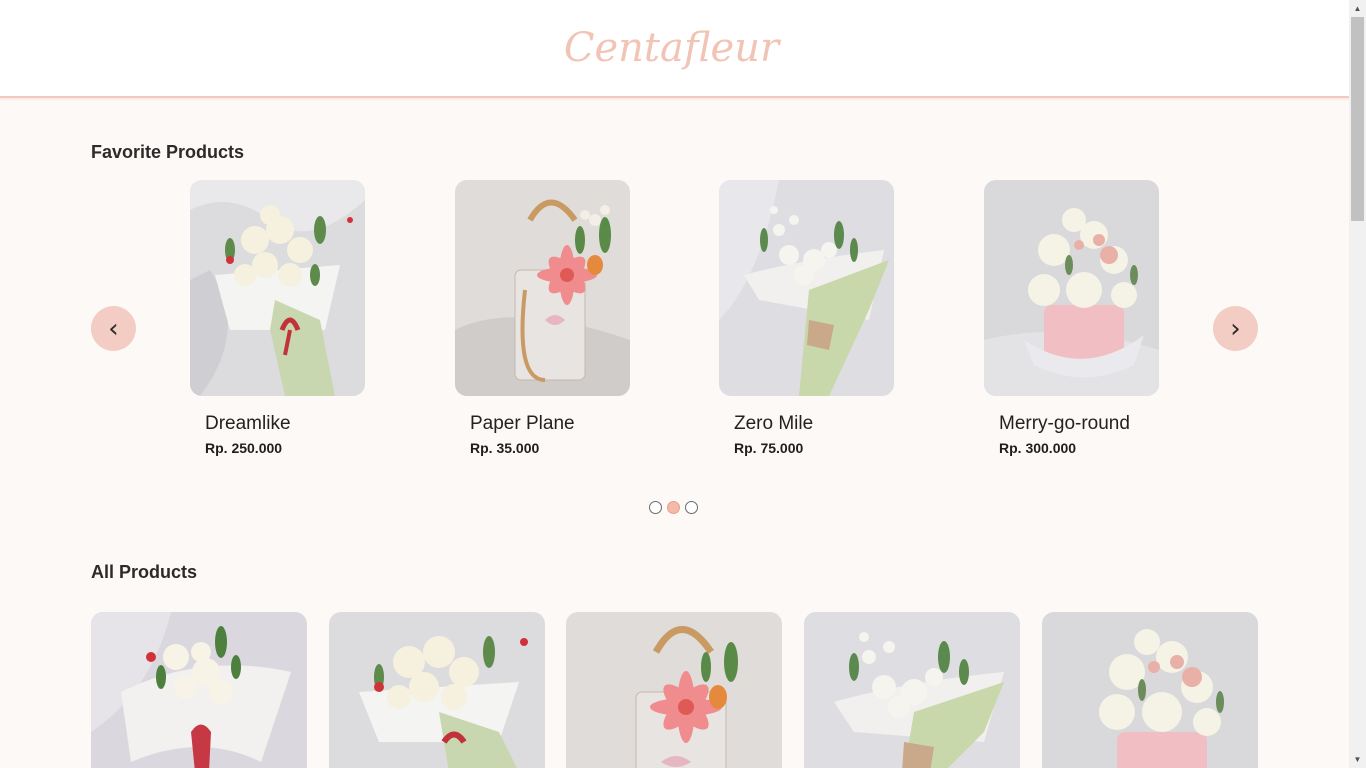  I want to click on carousel-pagination, so click(673, 507).